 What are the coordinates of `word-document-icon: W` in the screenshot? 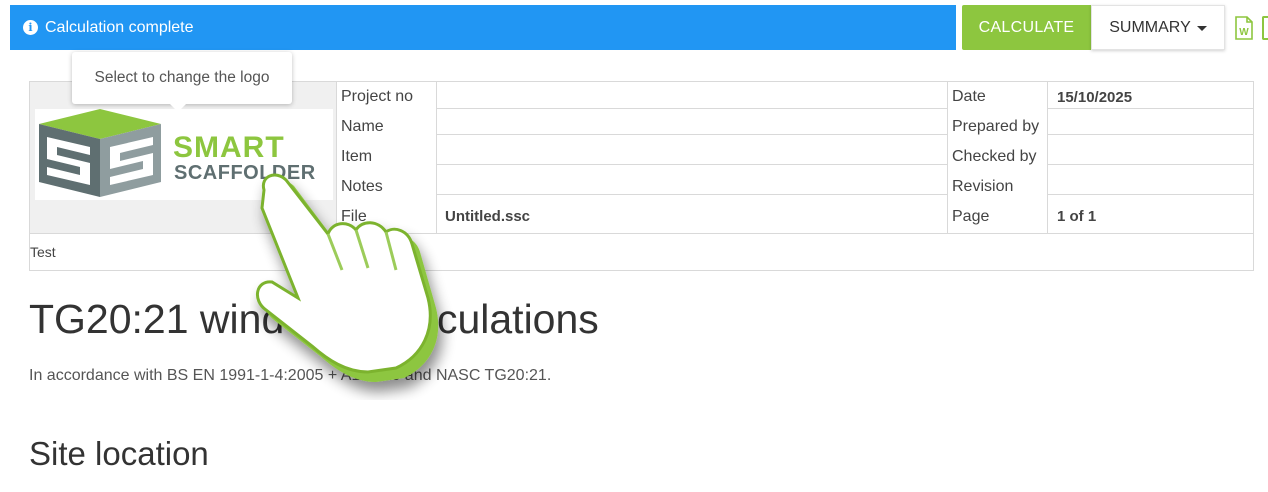 It's located at (1244, 28).